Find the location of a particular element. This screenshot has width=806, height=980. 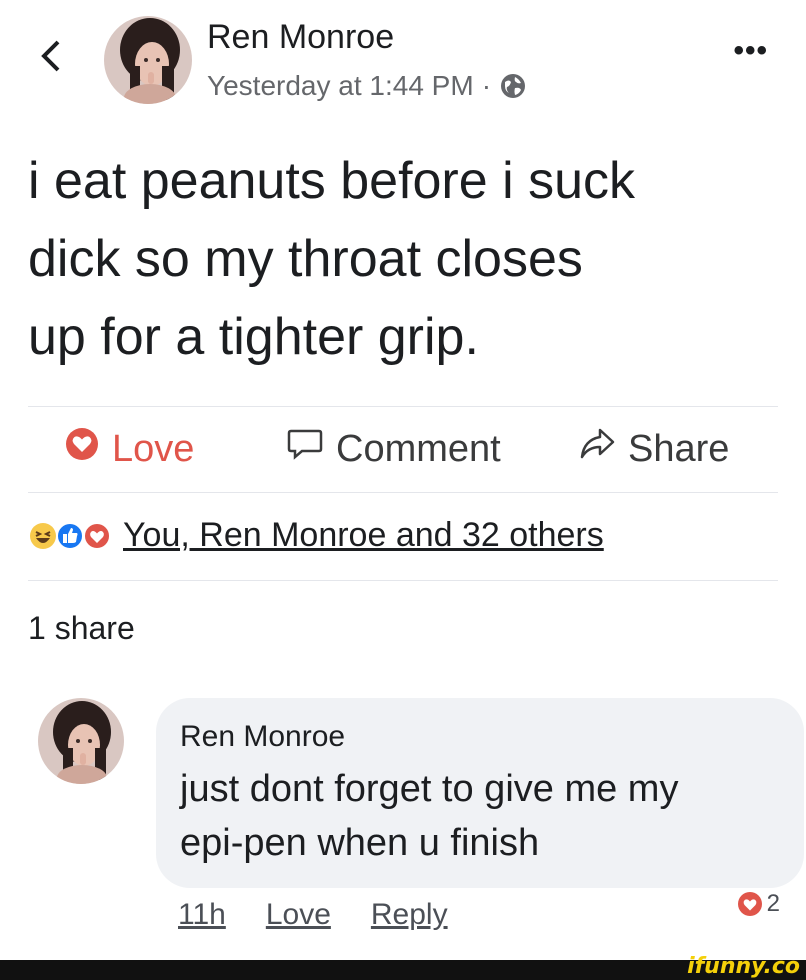

share-arrow-icon is located at coordinates (597, 449).